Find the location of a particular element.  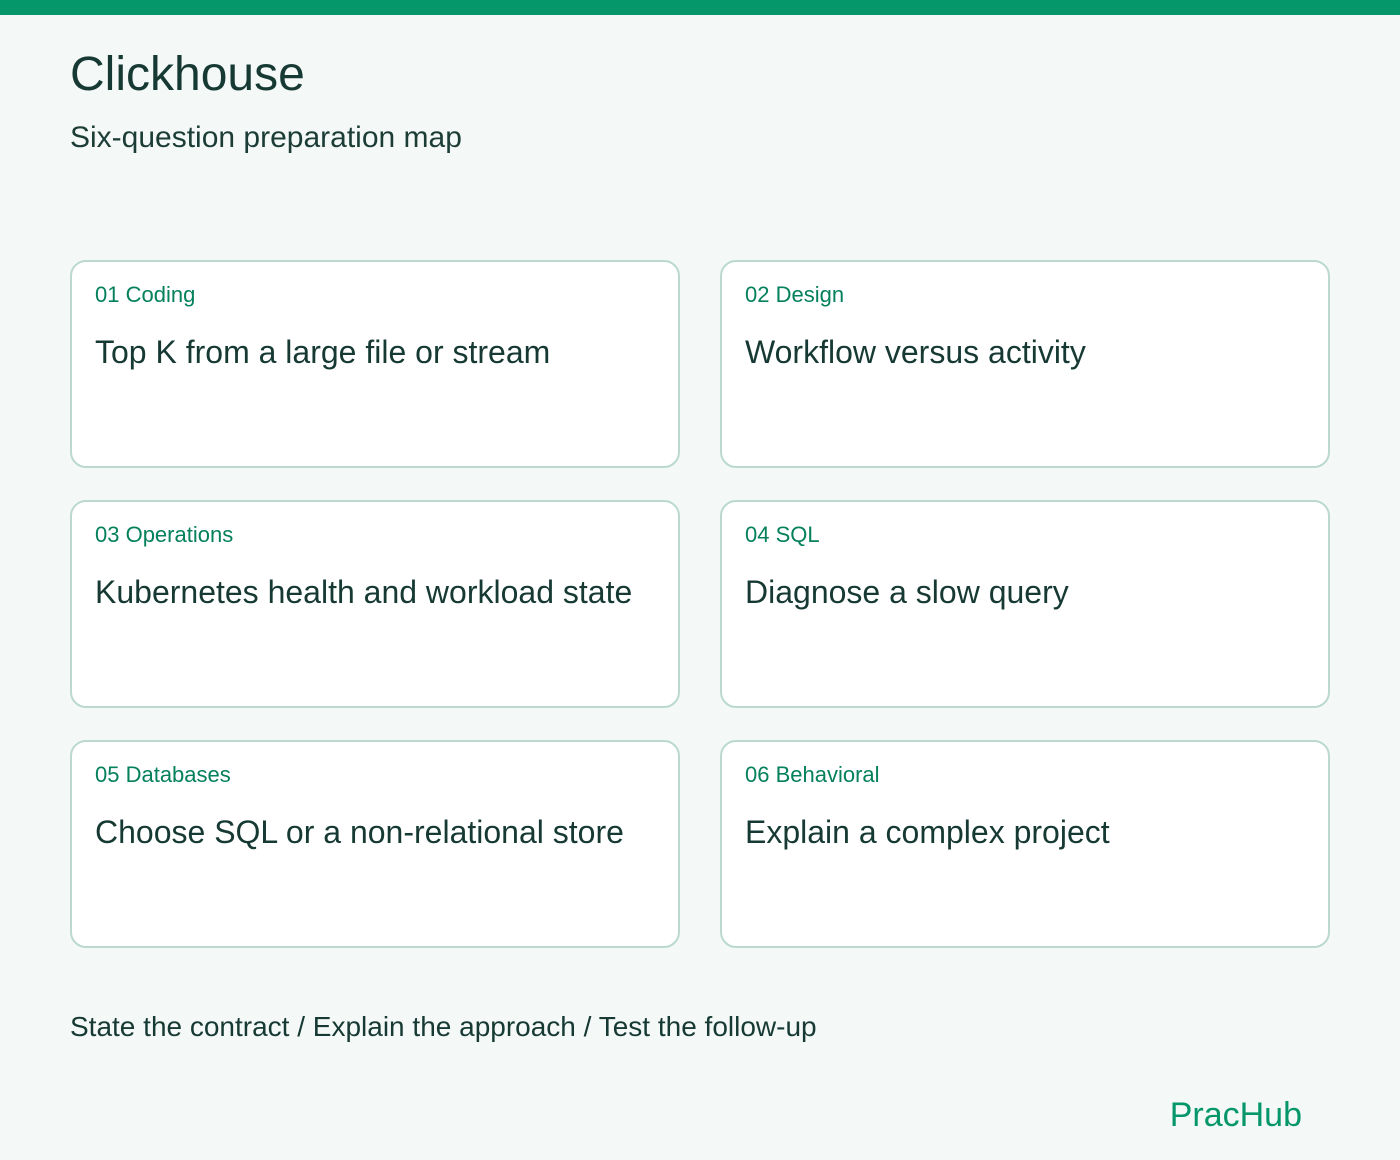

question-card-design: 02 Design Workflow versus activity is located at coordinates (1025, 364).